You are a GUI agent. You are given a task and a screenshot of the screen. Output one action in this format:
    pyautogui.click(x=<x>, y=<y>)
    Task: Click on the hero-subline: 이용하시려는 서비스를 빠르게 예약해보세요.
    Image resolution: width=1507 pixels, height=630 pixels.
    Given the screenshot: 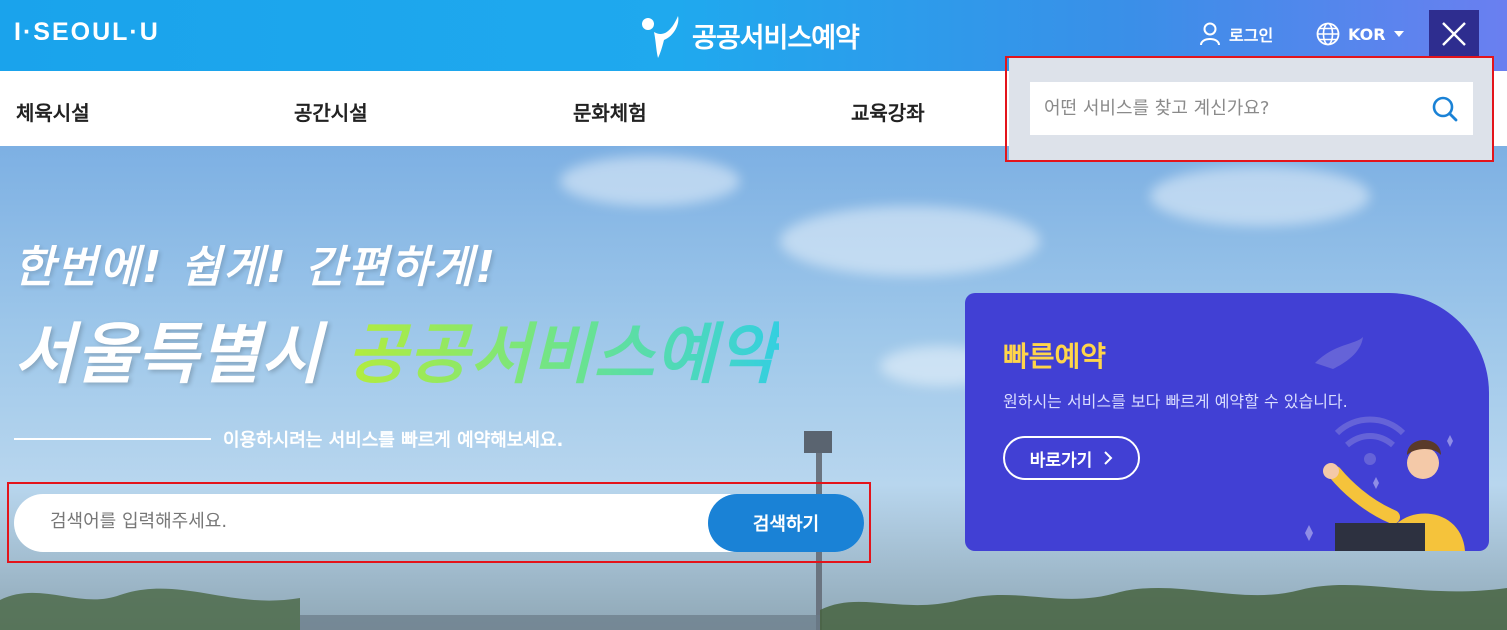 What is the action you would take?
    pyautogui.click(x=288, y=439)
    